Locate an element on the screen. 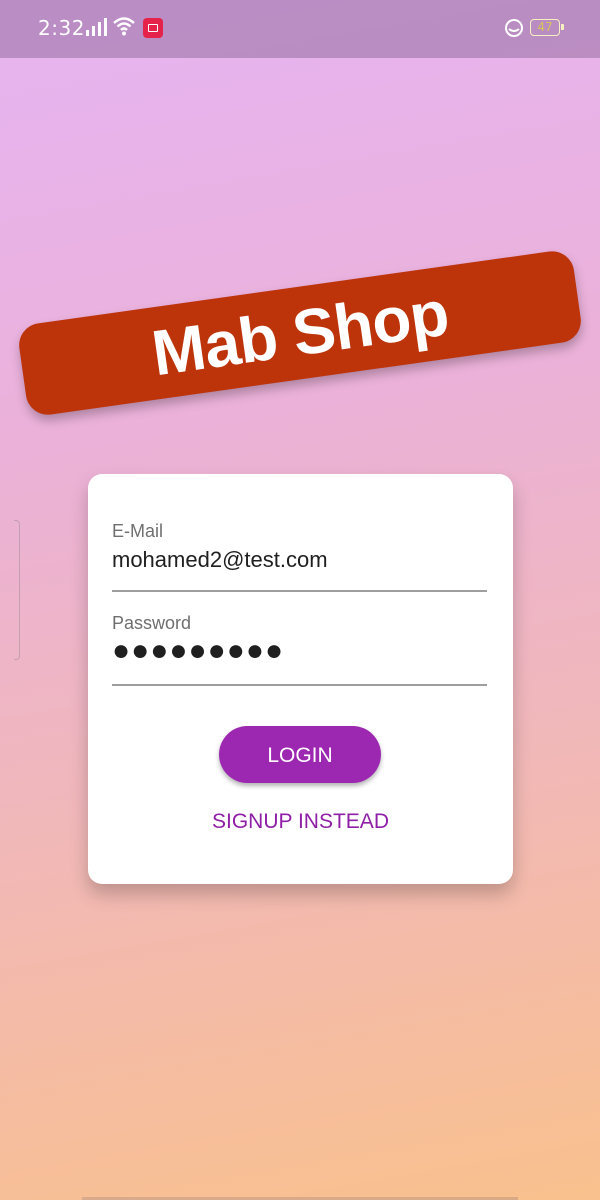 This screenshot has height=1200, width=600. edge-panel-handle is located at coordinates (17, 590).